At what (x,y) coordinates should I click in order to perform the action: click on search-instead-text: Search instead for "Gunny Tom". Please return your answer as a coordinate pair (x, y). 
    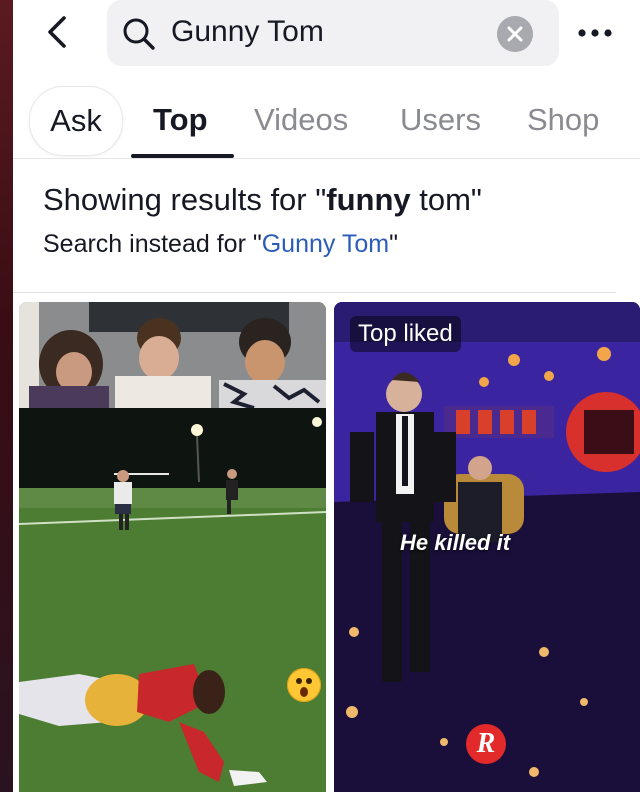
    Looking at the image, I should click on (220, 244).